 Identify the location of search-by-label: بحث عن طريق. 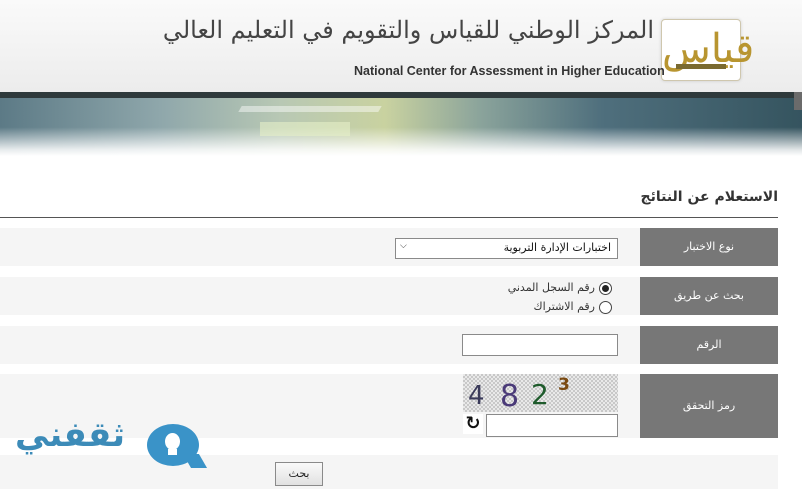
(709, 296).